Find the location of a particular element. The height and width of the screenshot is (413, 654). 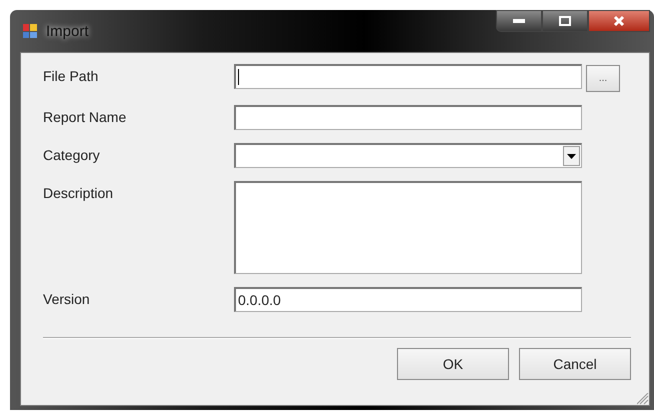

minimize-icon is located at coordinates (519, 21).